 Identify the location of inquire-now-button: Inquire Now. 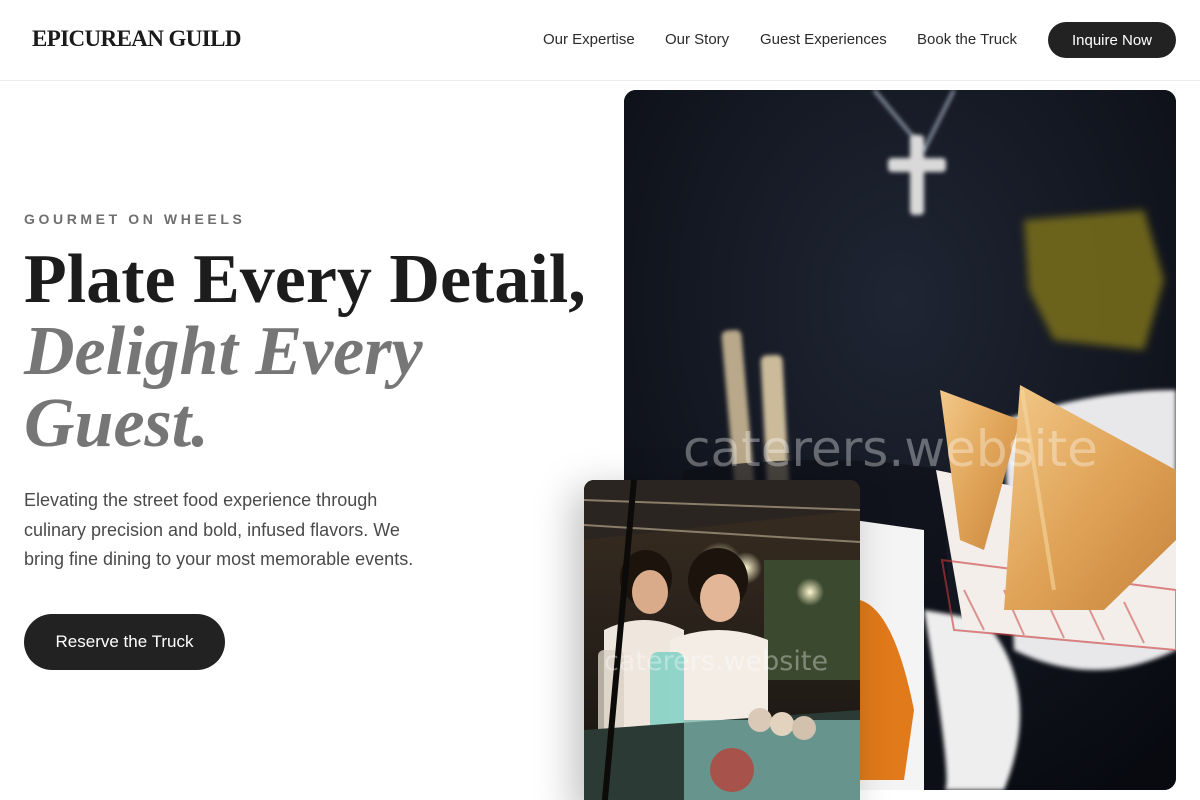
(1112, 40).